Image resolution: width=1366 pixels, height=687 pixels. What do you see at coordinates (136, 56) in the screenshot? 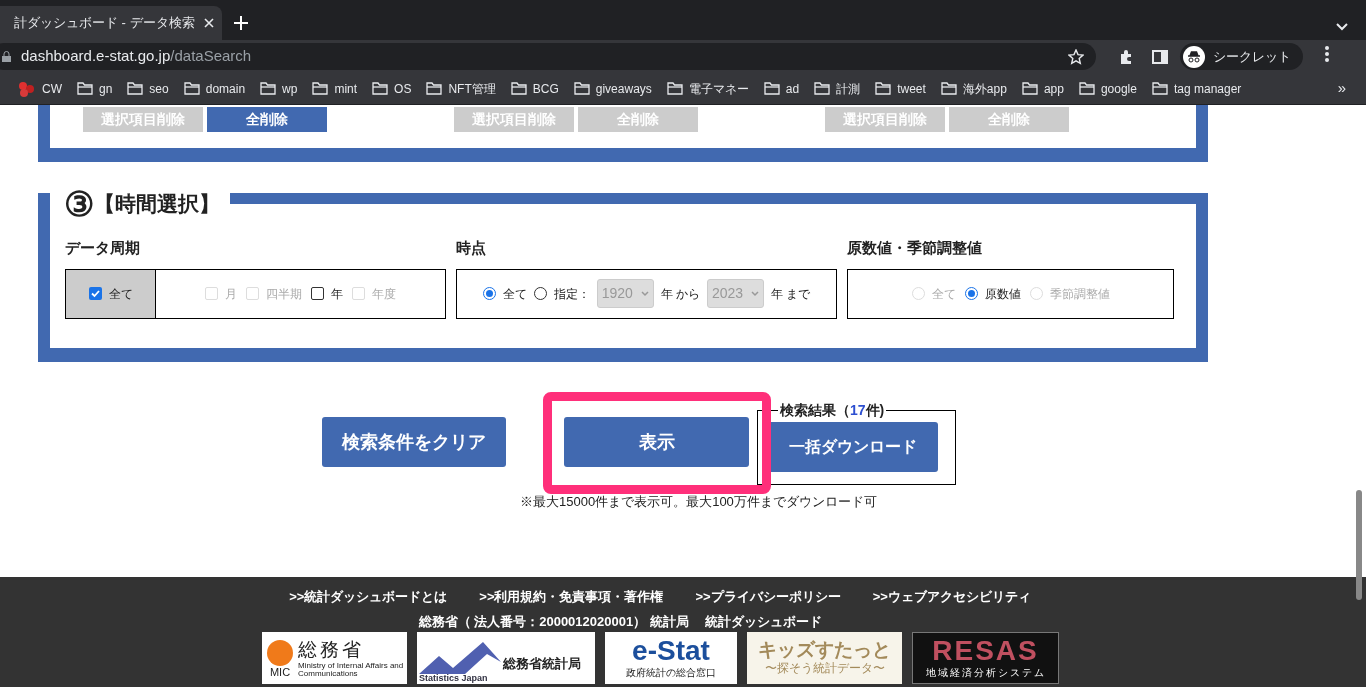
I see `url-text: dashboard.e-stat.go.jp/dataSearch` at bounding box center [136, 56].